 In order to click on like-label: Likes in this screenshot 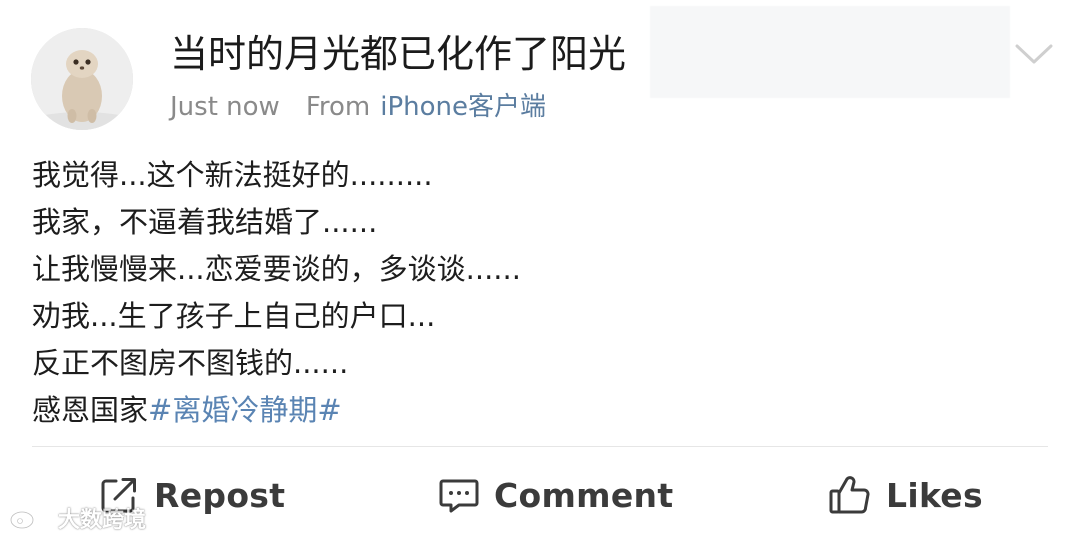, I will do `click(934, 495)`.